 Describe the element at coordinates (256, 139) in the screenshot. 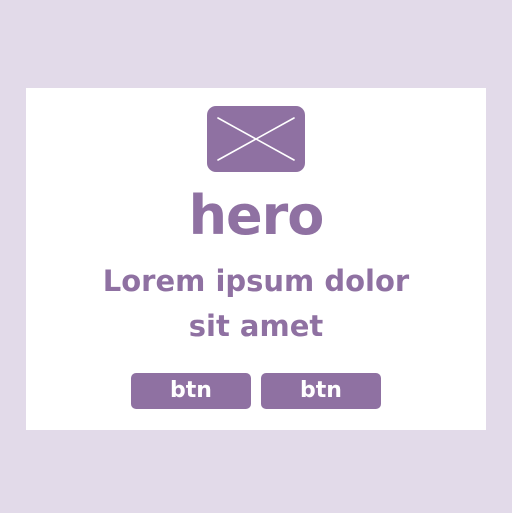

I see `image-placeholder-icon` at that location.